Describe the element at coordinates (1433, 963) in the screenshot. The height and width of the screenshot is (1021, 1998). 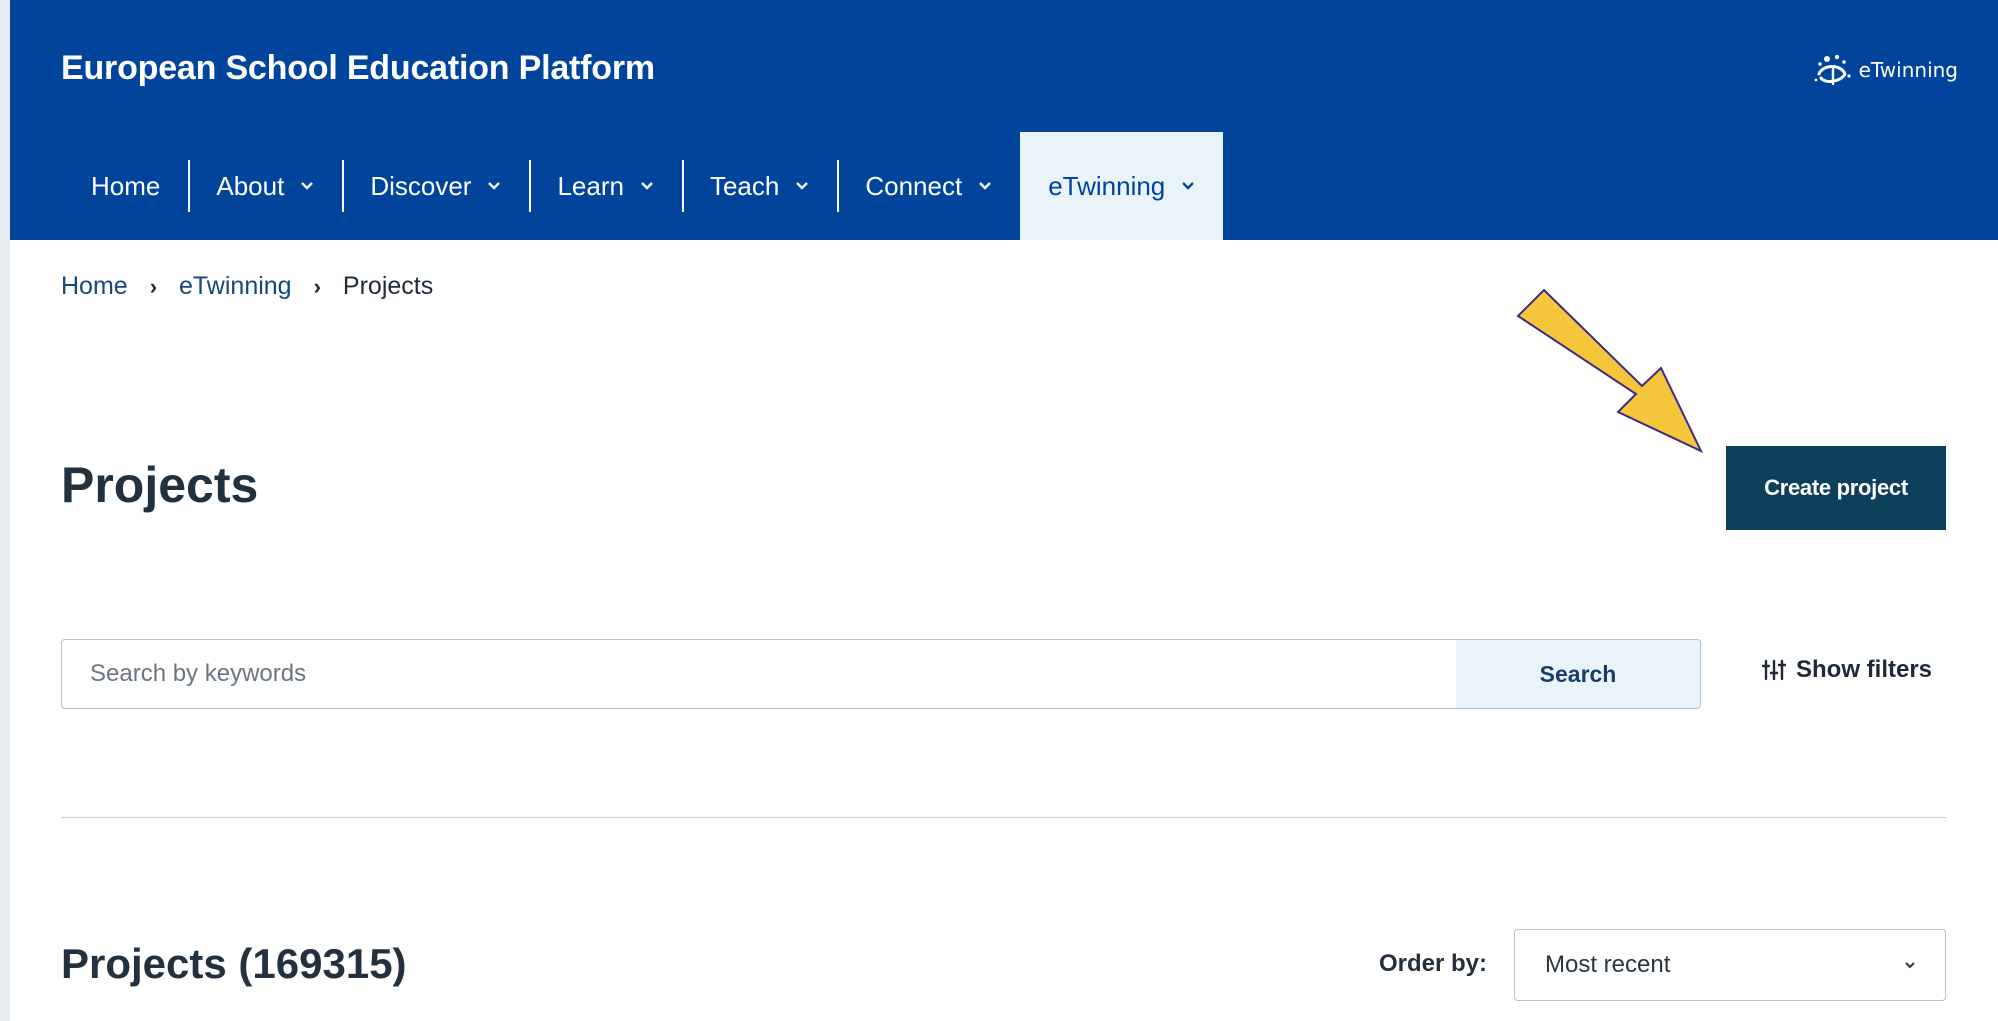
I see `order-by-label: Order by:` at that location.